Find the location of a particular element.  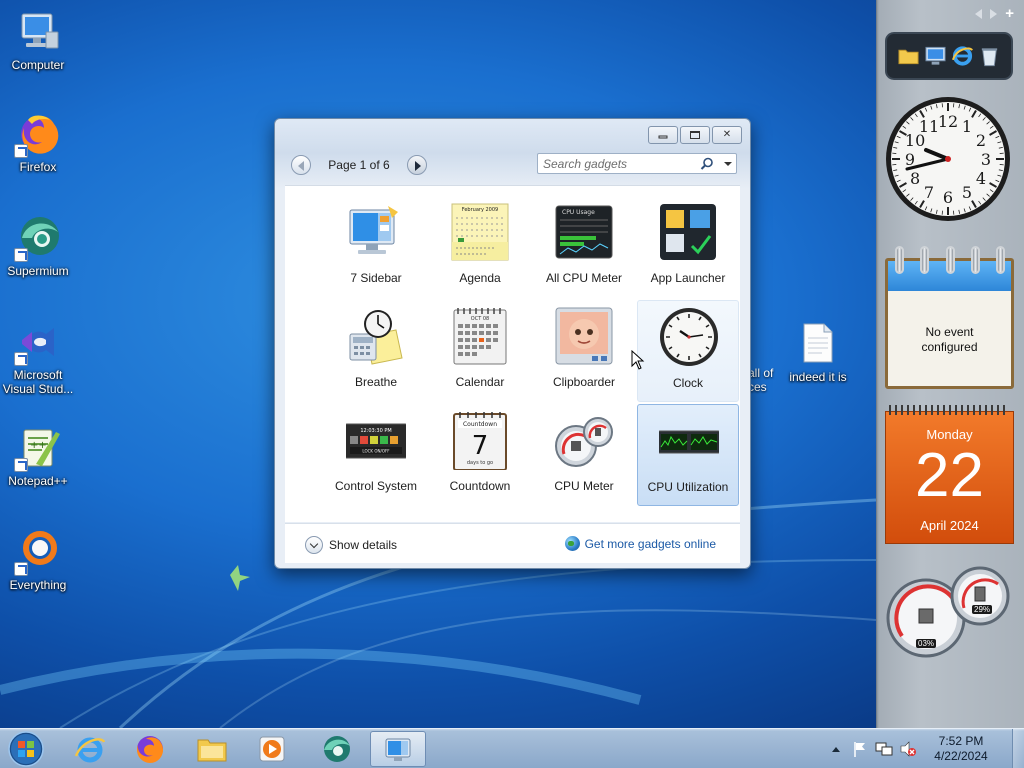

mouse-cursor-icon is located at coordinates (638, 360).